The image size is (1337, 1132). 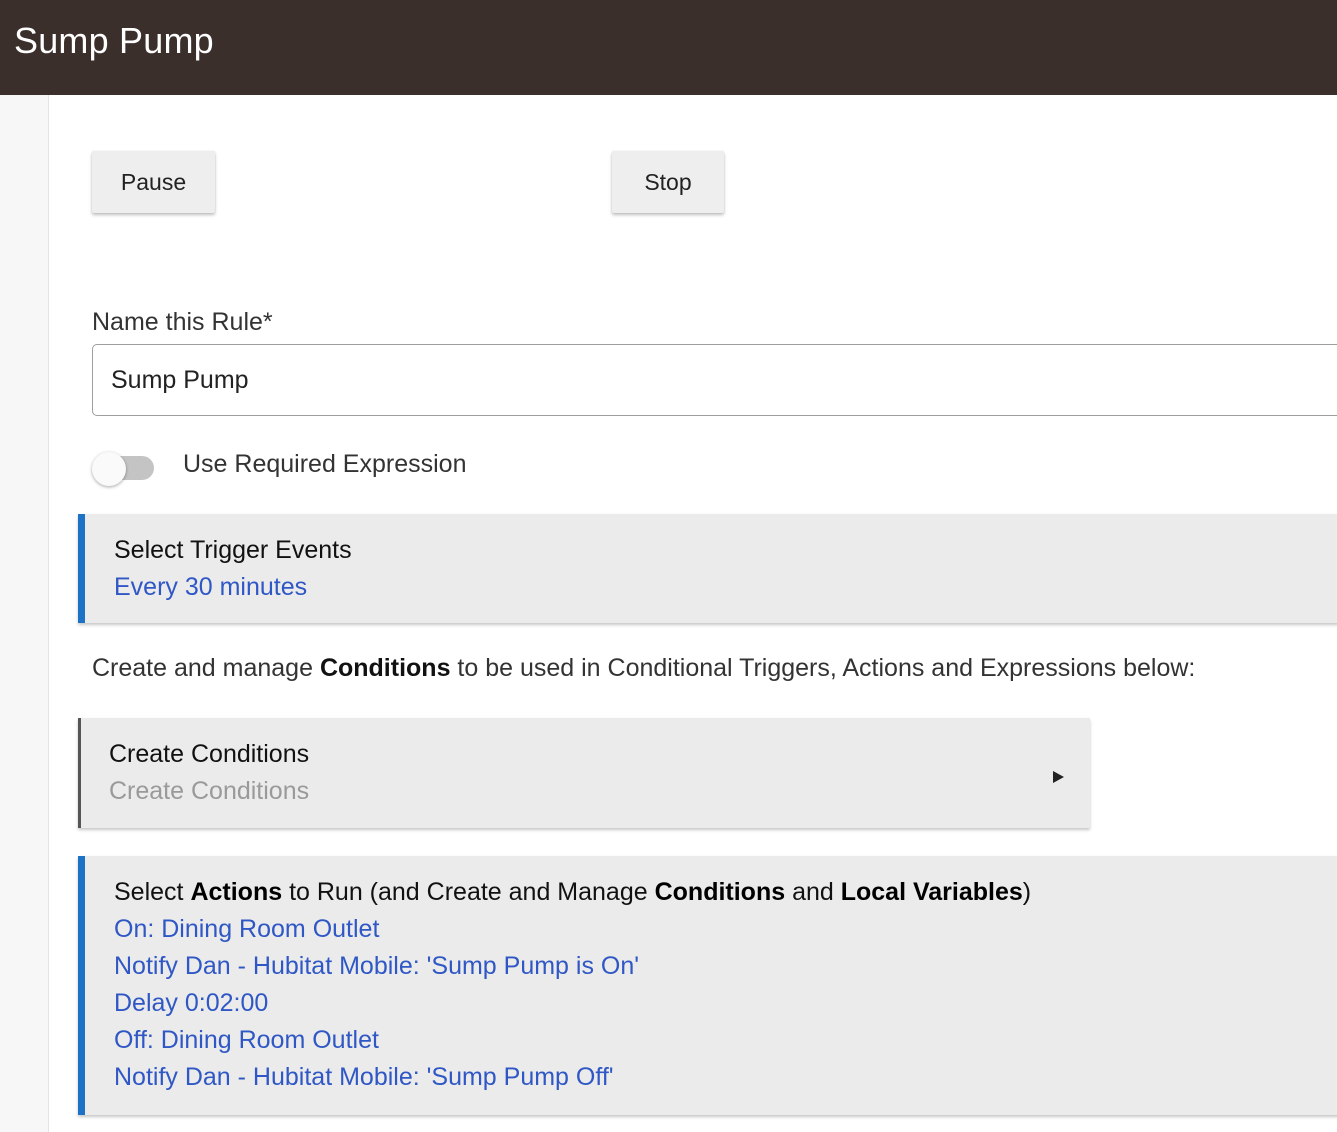 I want to click on action-item: Off: Dining Room Outlet, so click(x=246, y=1040).